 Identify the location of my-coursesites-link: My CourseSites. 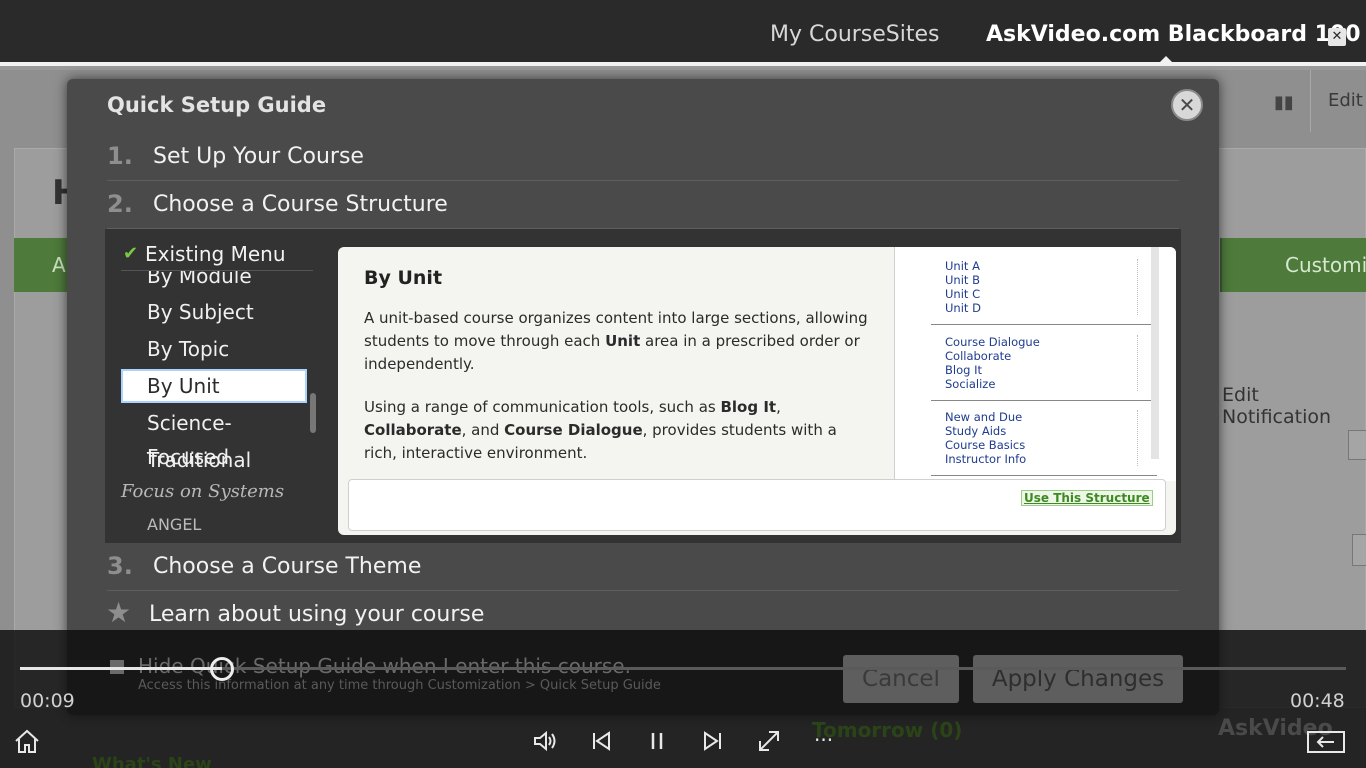
(855, 34).